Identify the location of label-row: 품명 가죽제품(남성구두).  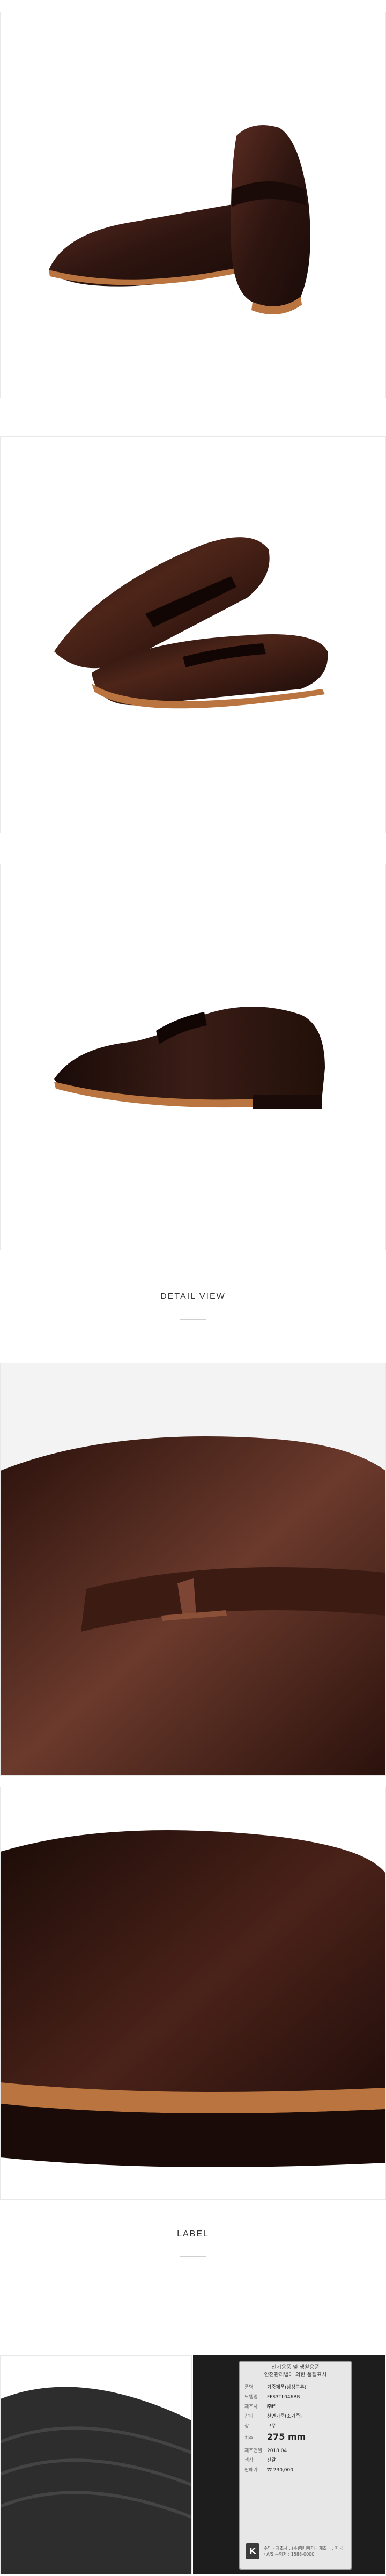
(275, 2387).